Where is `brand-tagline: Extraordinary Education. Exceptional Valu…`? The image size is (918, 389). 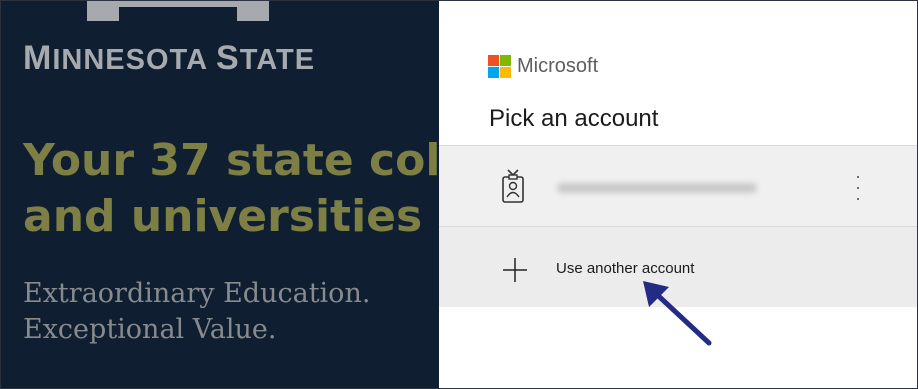 brand-tagline: Extraordinary Education. Exceptional Valu… is located at coordinates (197, 311).